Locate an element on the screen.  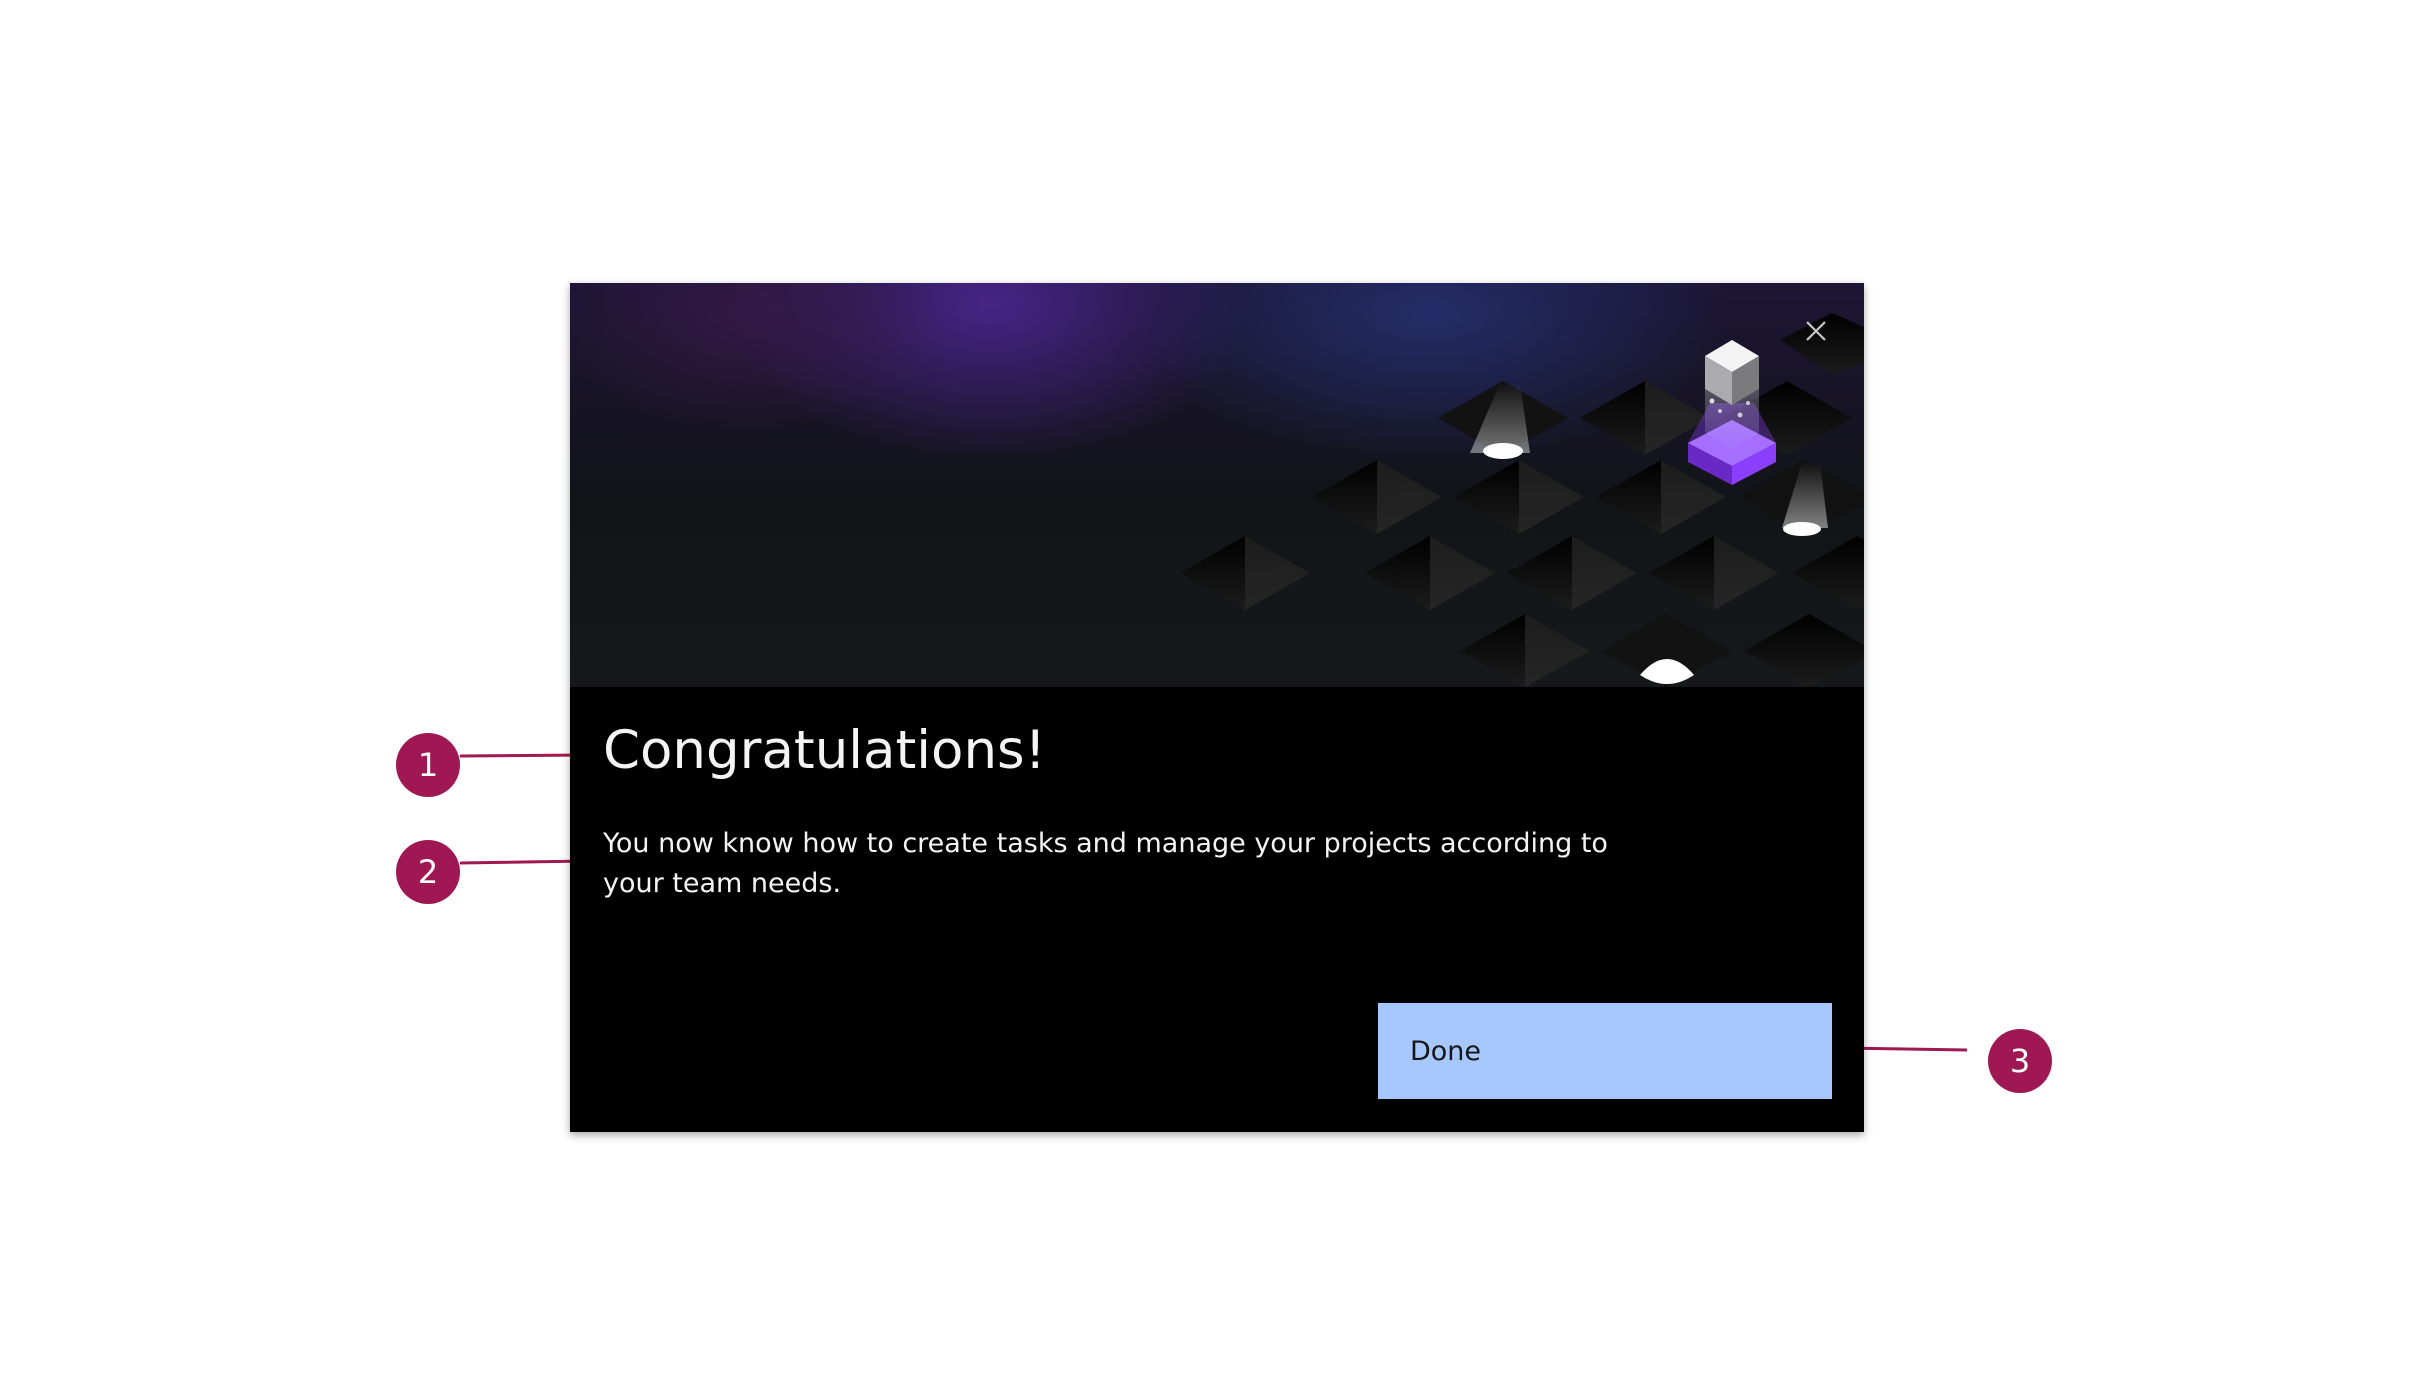
annotation-marker-2: 2 is located at coordinates (428, 872).